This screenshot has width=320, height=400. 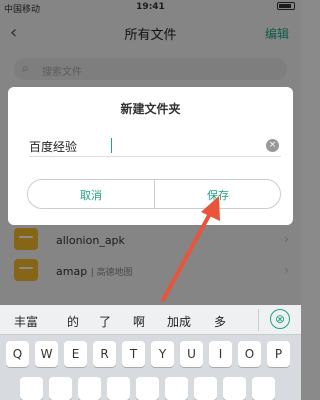 What do you see at coordinates (179, 321) in the screenshot?
I see `candidate-item: 加成` at bounding box center [179, 321].